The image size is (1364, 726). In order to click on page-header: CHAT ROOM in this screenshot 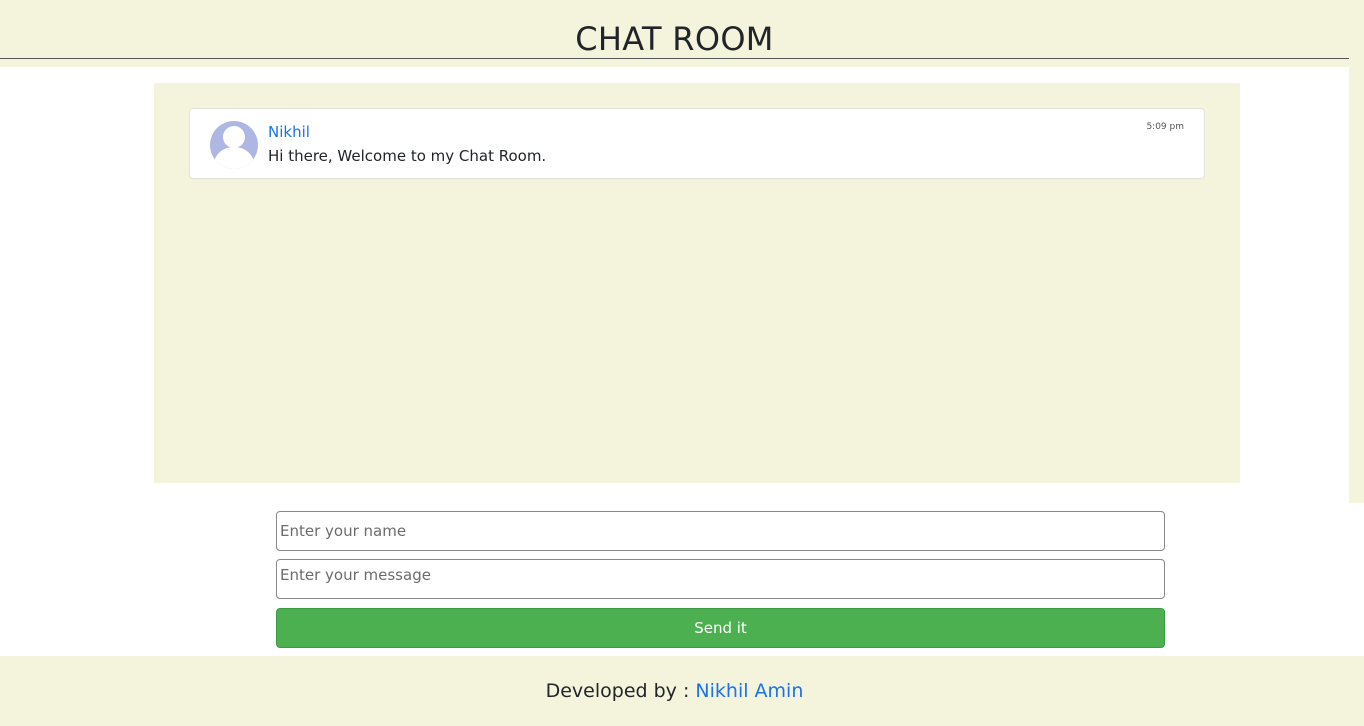, I will do `click(674, 33)`.